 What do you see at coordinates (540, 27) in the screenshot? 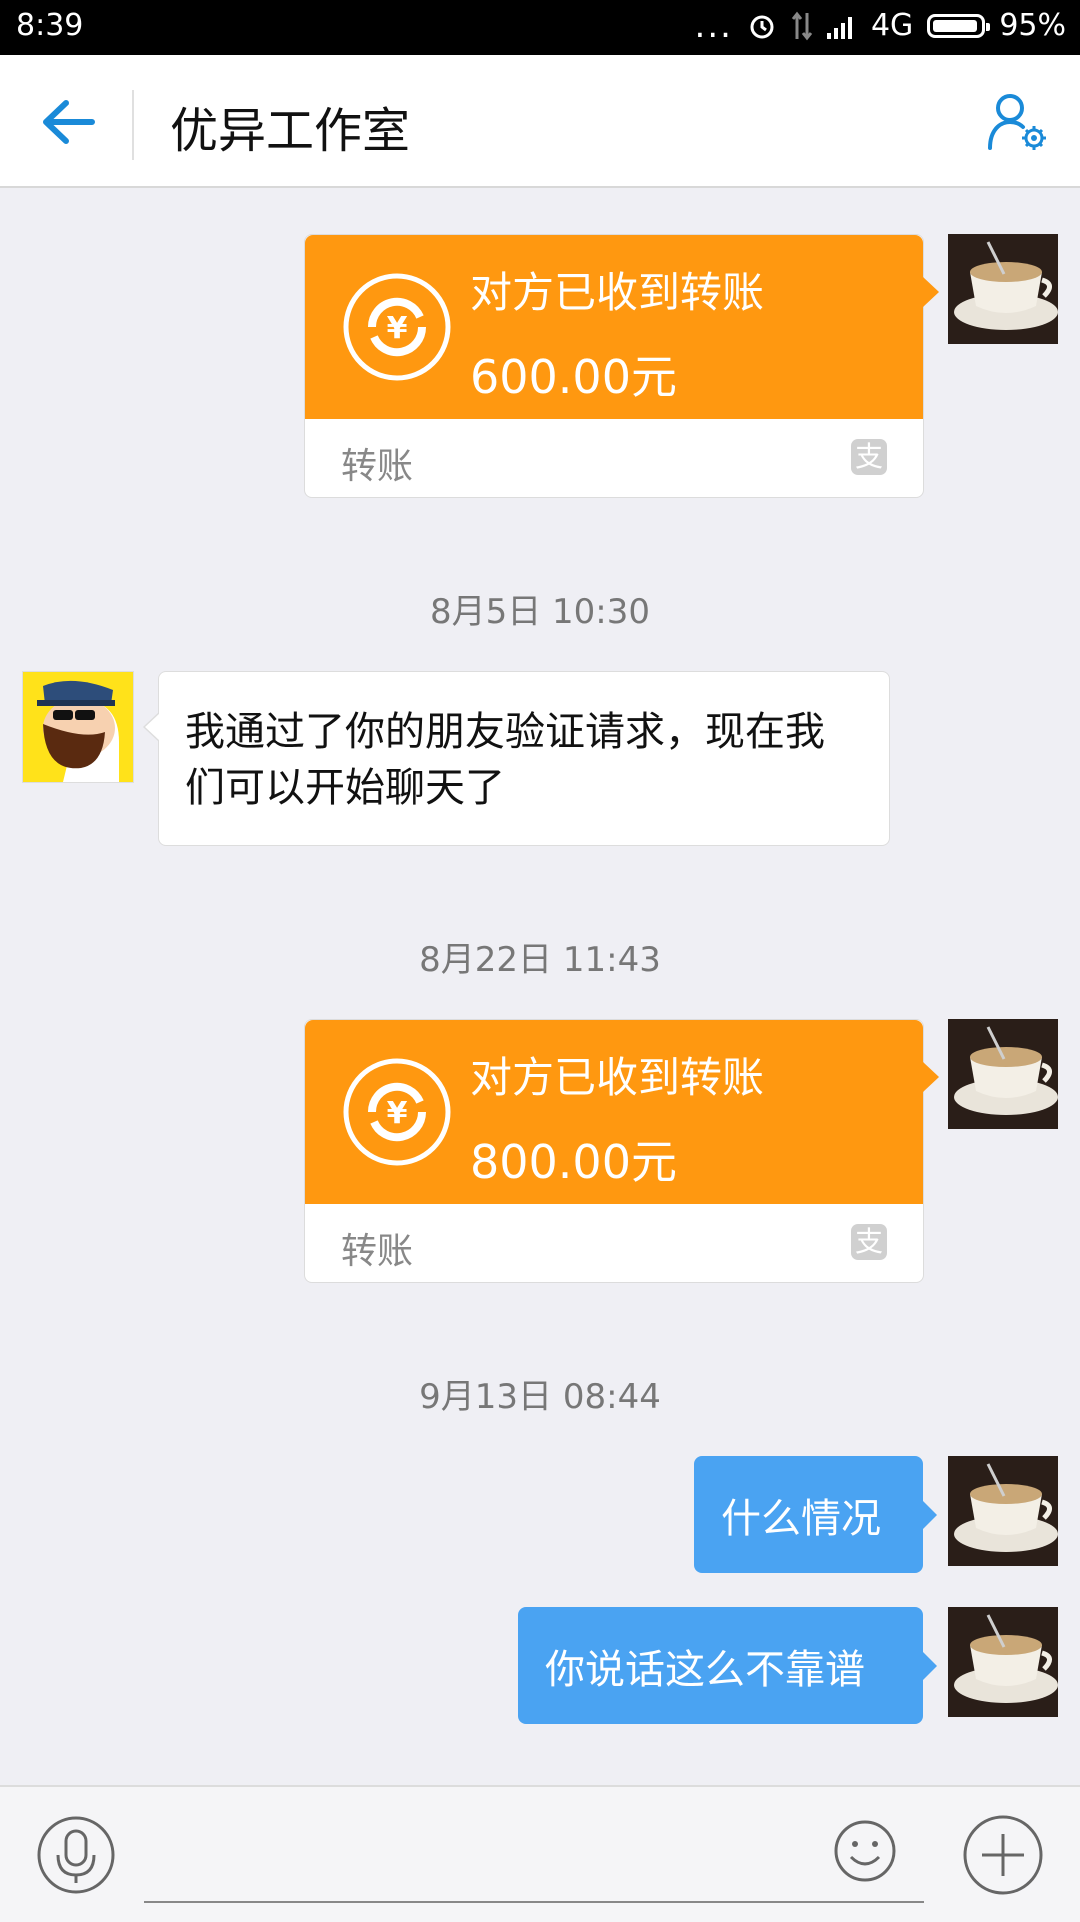
I see `status-bar: 8:39 ... 4G 95%` at bounding box center [540, 27].